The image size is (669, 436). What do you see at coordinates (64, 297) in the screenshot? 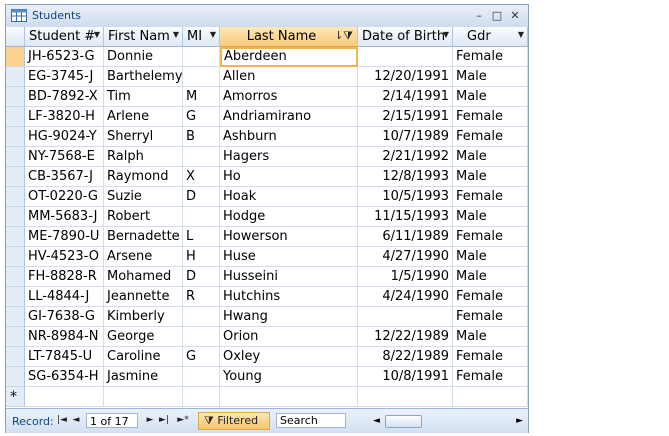
I see `student-number-cell: LL-4844-J` at bounding box center [64, 297].